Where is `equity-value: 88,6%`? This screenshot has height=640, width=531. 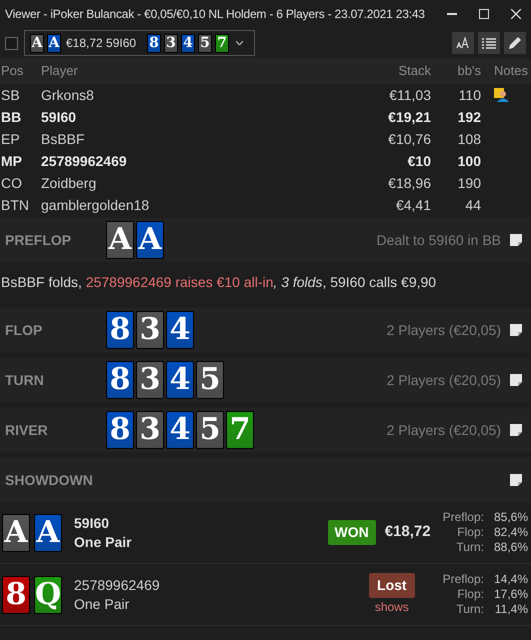 equity-value: 88,6% is located at coordinates (511, 547).